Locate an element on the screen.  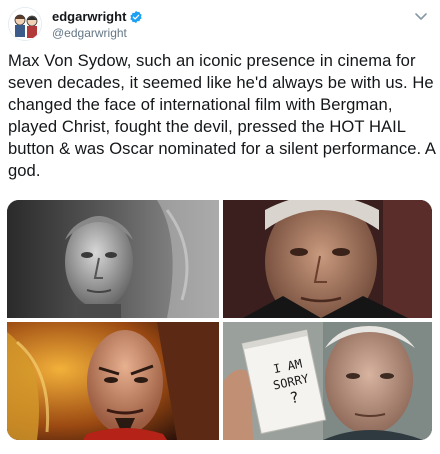
display-name: edgarwright is located at coordinates (89, 17).